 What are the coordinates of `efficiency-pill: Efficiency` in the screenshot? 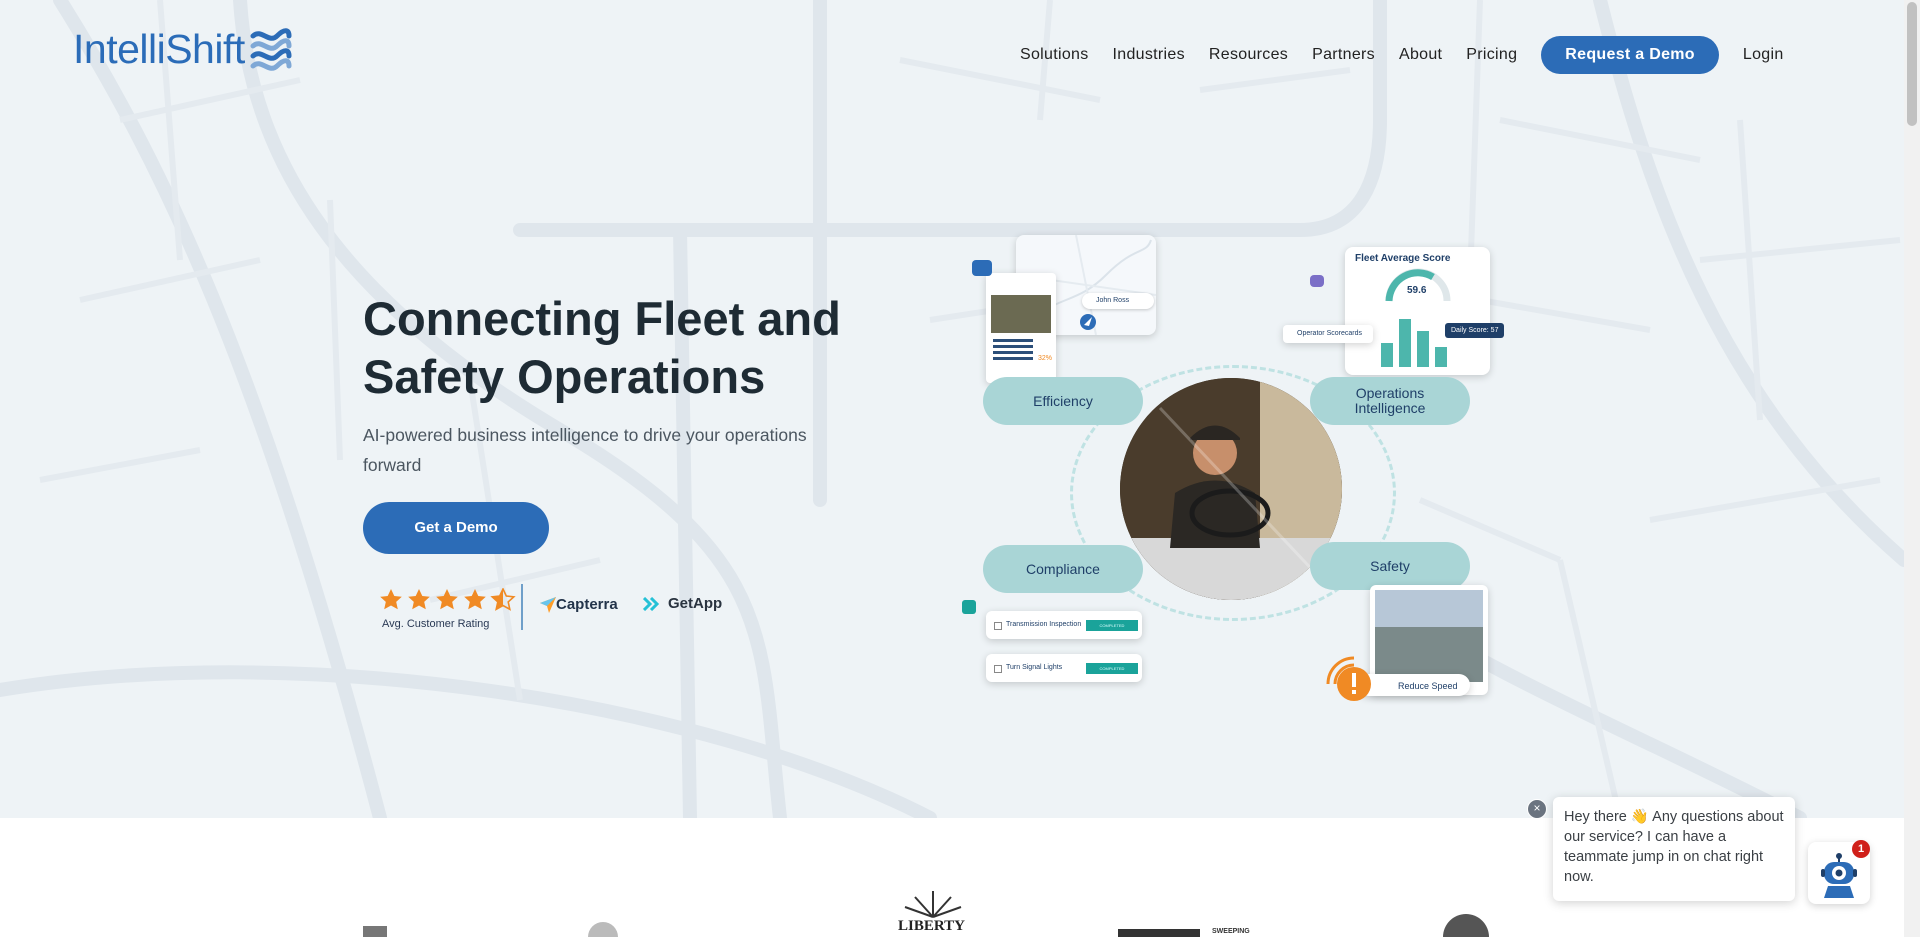 It's located at (1063, 401).